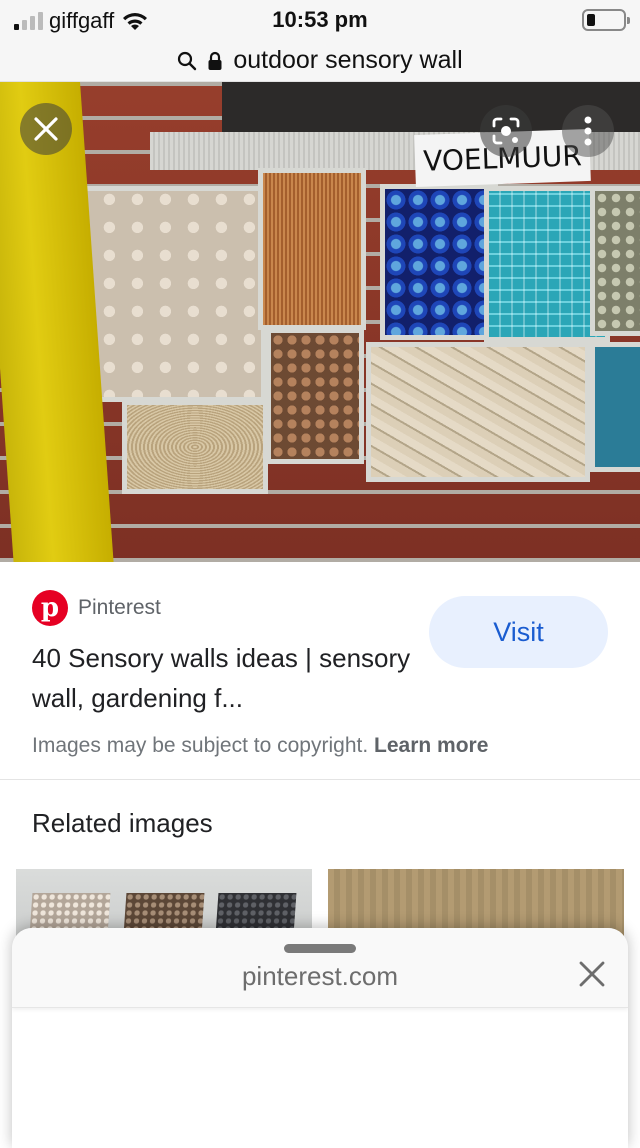  I want to click on pinterest-logo: p, so click(50, 608).